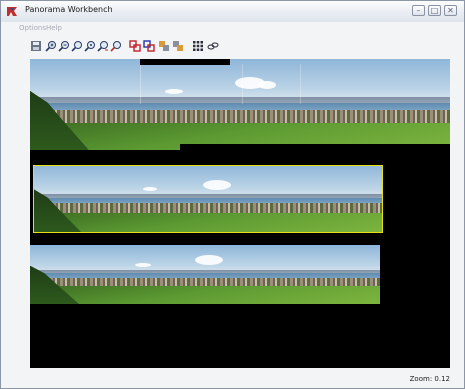  What do you see at coordinates (69, 9) in the screenshot?
I see `window-title: Panorama Workbench` at bounding box center [69, 9].